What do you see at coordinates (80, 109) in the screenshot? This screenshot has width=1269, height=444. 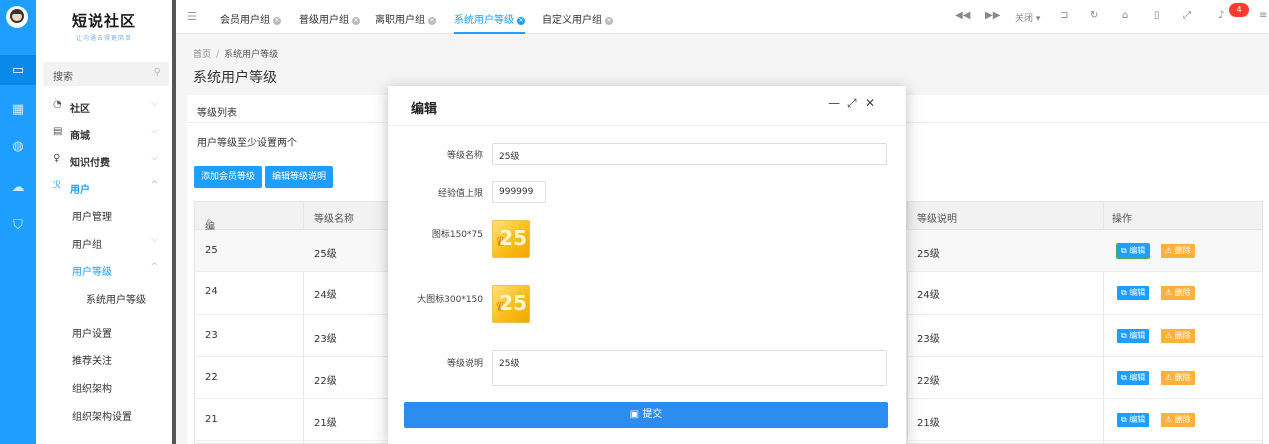 I see `sidebar-item-label: 社区` at bounding box center [80, 109].